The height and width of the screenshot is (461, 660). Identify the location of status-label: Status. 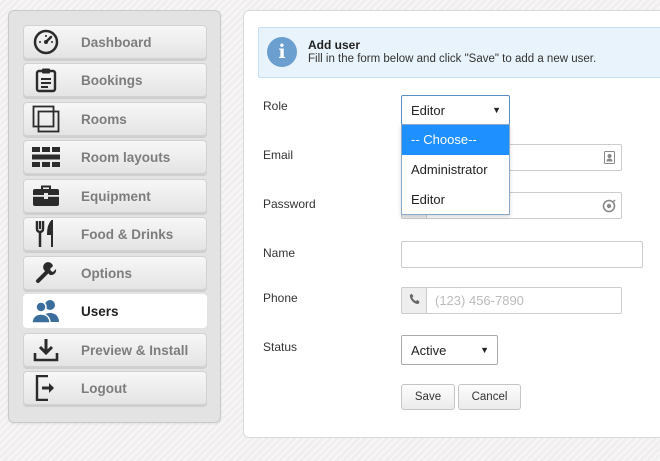
(280, 347).